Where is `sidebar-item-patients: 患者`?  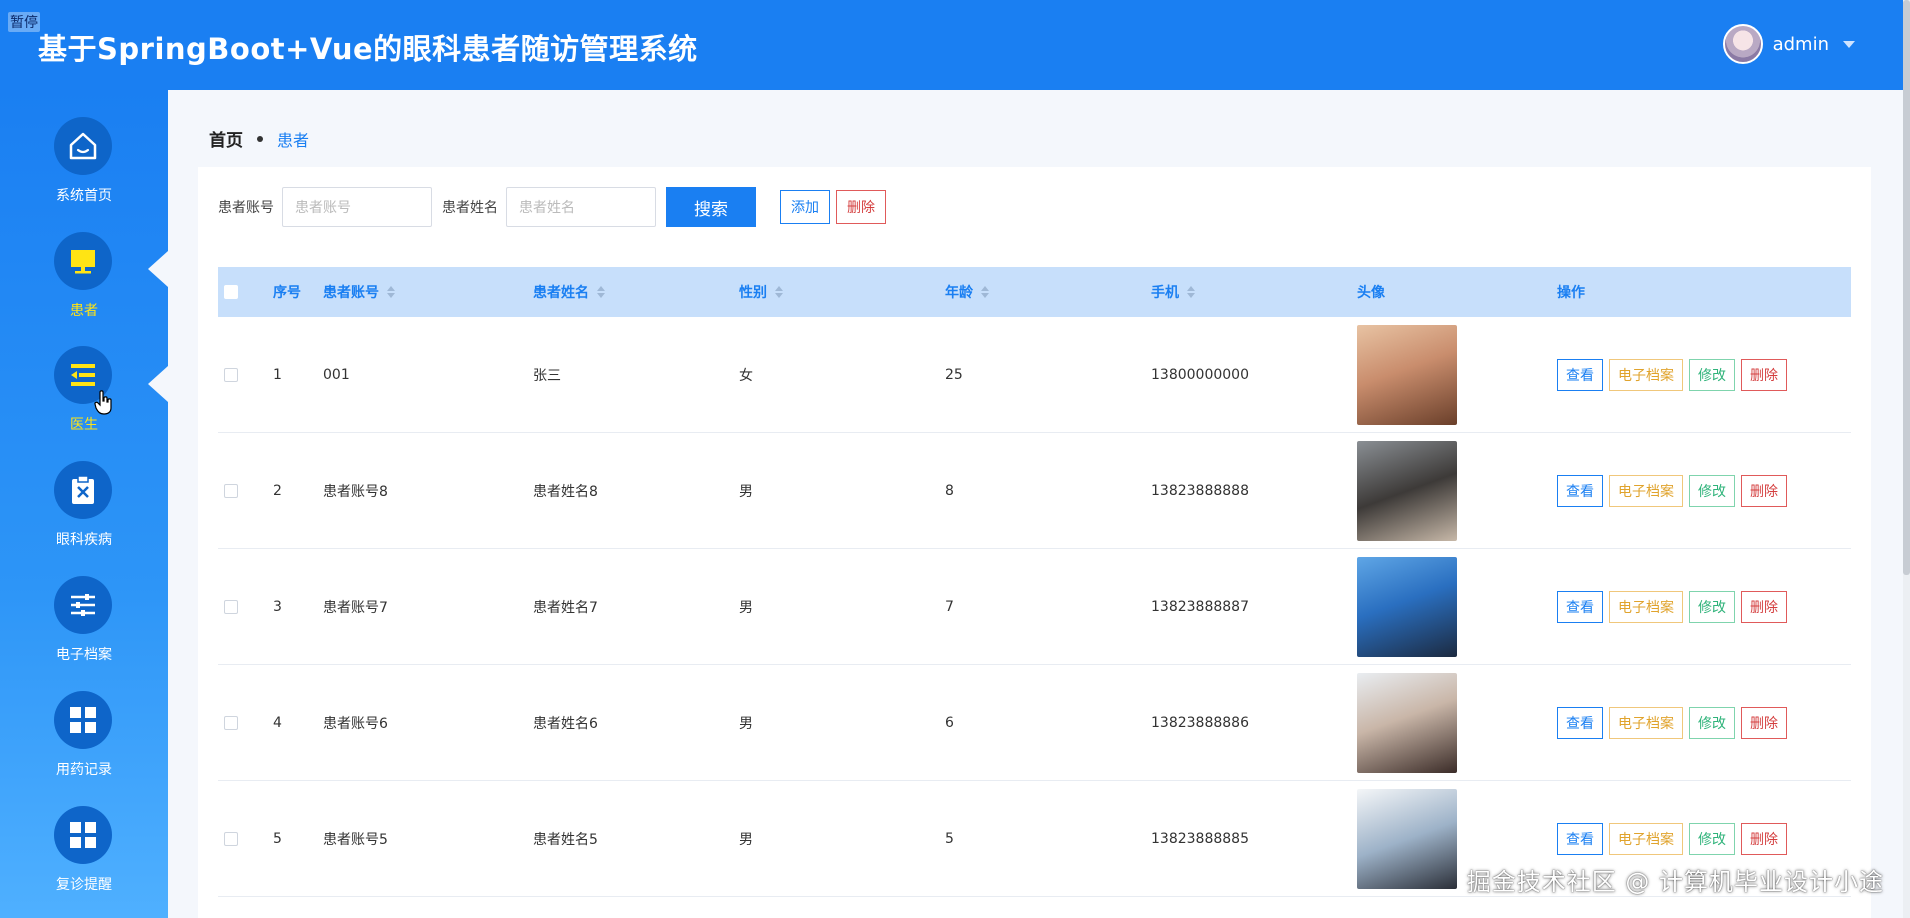
sidebar-item-patients: 患者 is located at coordinates (84, 287).